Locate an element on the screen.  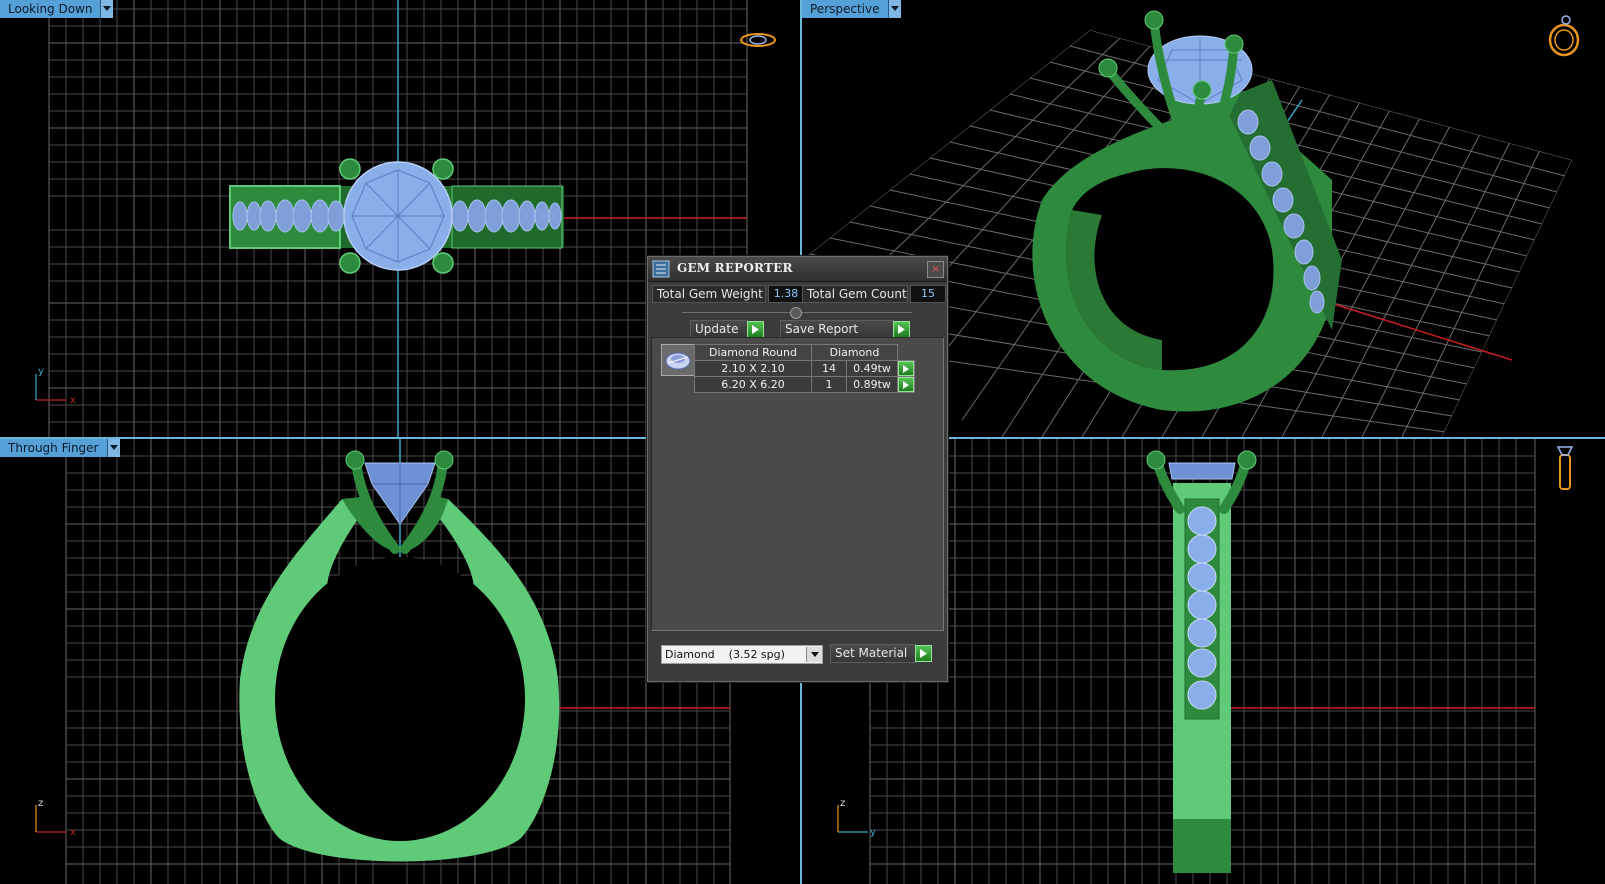
viewport-label-looking-down: Looking Down is located at coordinates (57, 9).